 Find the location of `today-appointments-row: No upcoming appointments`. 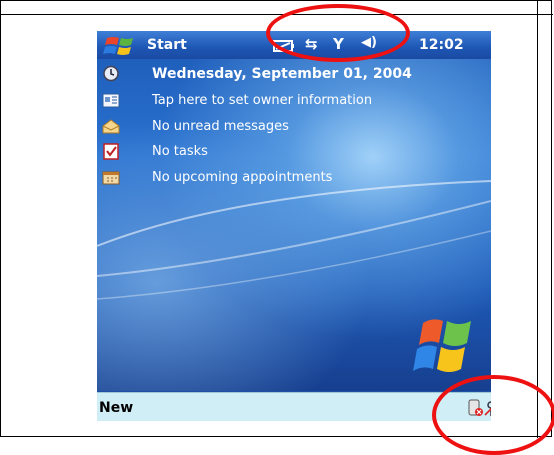

today-appointments-row: No upcoming appointments is located at coordinates (294, 177).